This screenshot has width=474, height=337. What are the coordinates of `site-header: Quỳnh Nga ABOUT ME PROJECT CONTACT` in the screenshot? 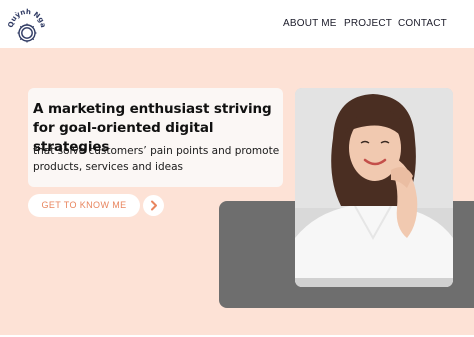 It's located at (237, 24).